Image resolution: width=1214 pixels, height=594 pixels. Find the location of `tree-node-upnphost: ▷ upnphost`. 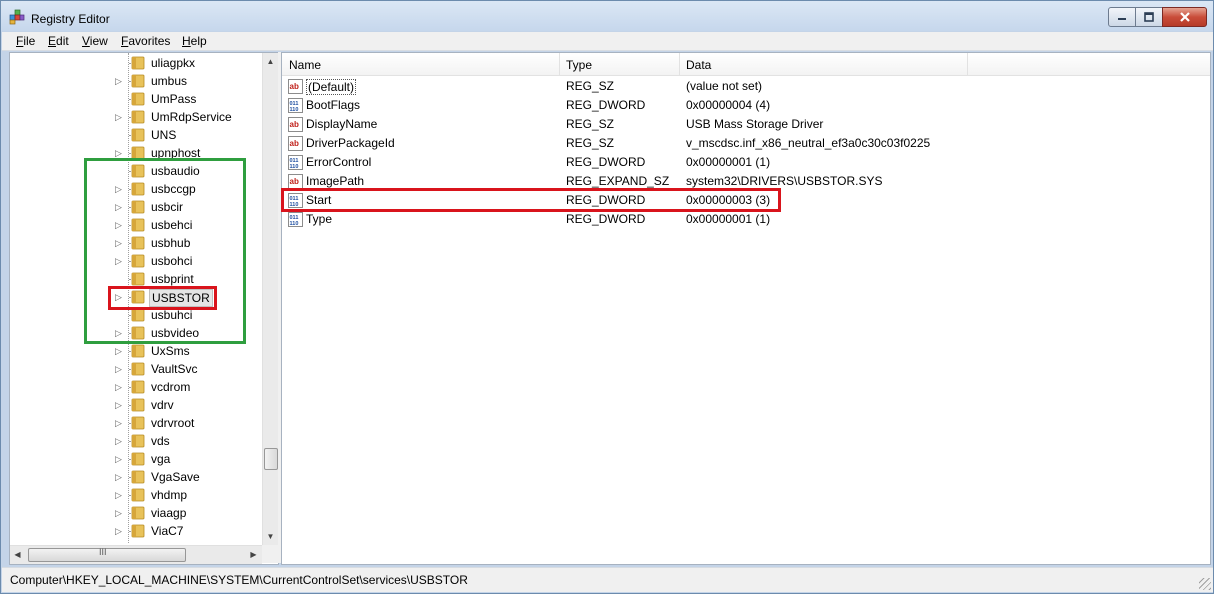

tree-node-upnphost: ▷ upnphost is located at coordinates (136, 153).